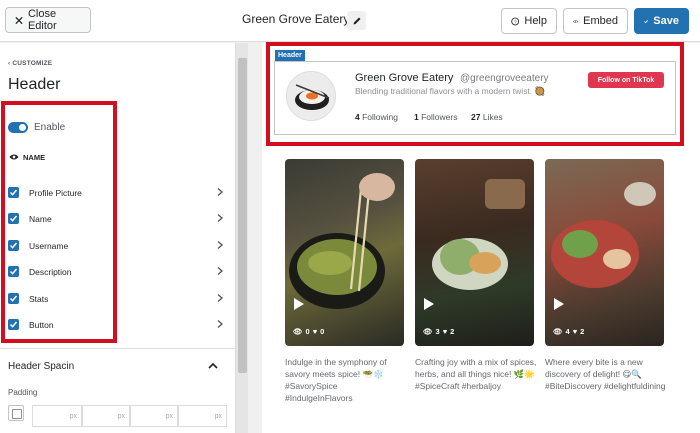 The height and width of the screenshot is (433, 700). I want to click on section-divider, so click(117, 348).